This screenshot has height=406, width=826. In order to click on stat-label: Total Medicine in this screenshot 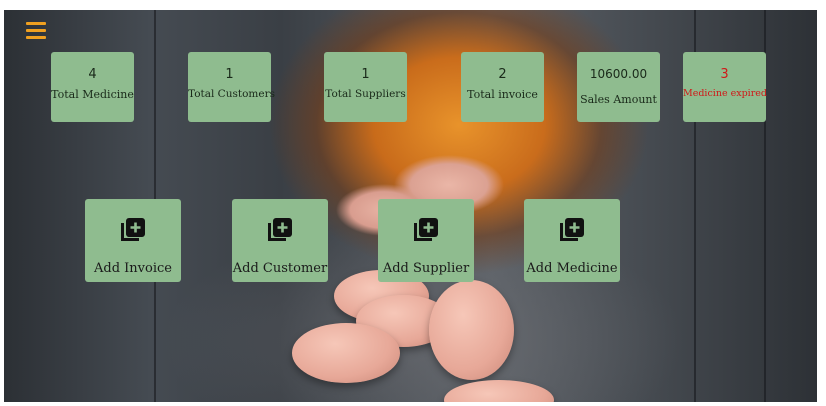, I will do `click(92, 94)`.